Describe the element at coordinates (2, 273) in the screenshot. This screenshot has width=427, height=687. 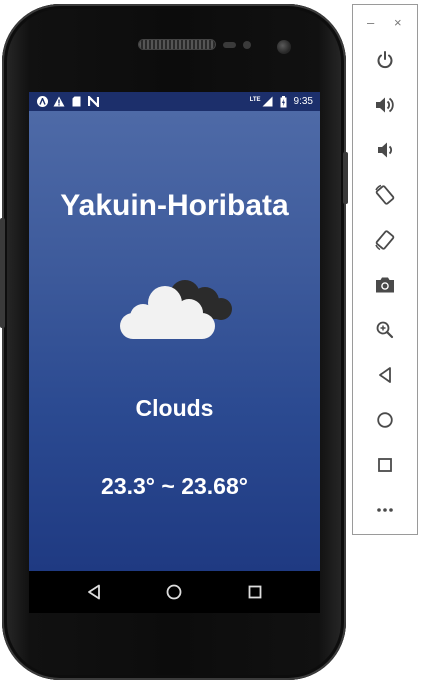
I see `phone-side-button-left` at that location.